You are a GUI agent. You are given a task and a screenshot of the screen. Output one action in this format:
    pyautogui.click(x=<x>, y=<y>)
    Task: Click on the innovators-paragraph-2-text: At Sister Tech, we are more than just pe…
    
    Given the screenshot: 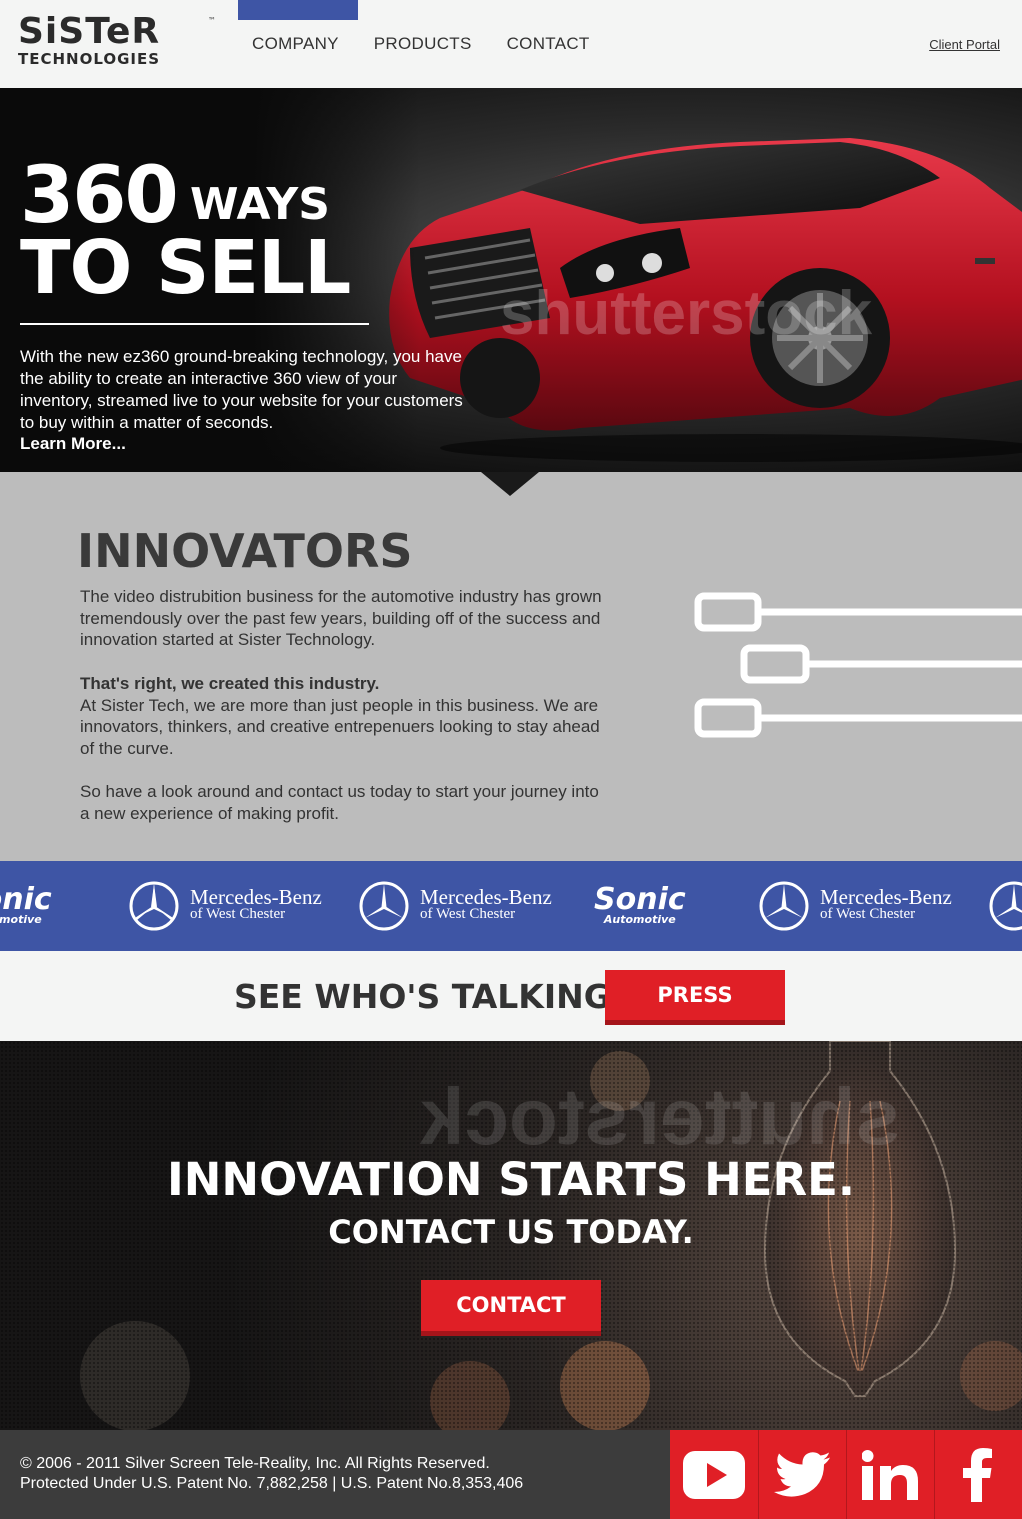 What is the action you would take?
    pyautogui.click(x=340, y=726)
    